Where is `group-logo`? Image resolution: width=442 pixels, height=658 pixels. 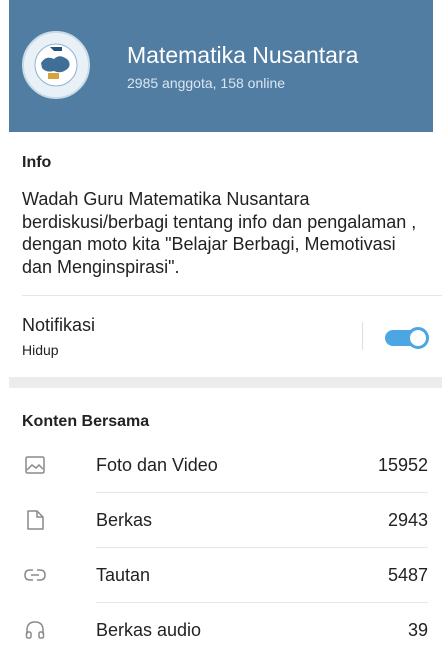 group-logo is located at coordinates (56, 65).